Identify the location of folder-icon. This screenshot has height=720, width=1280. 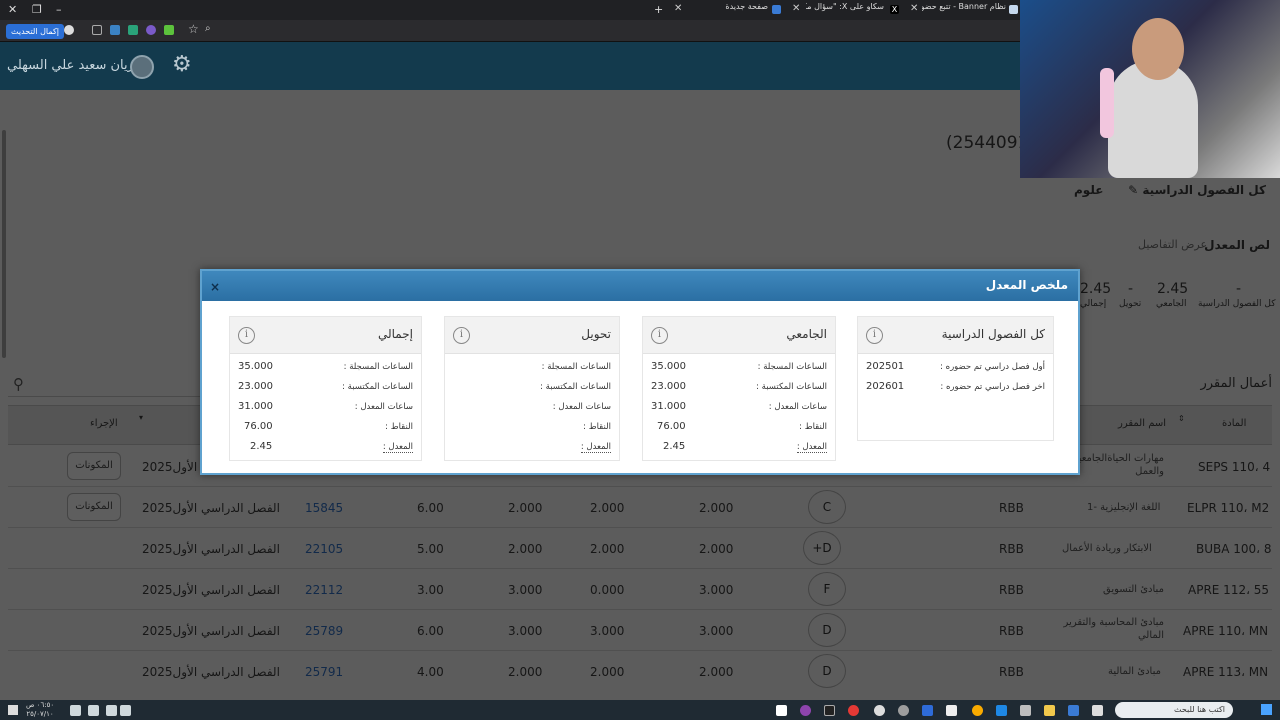
(1049, 710).